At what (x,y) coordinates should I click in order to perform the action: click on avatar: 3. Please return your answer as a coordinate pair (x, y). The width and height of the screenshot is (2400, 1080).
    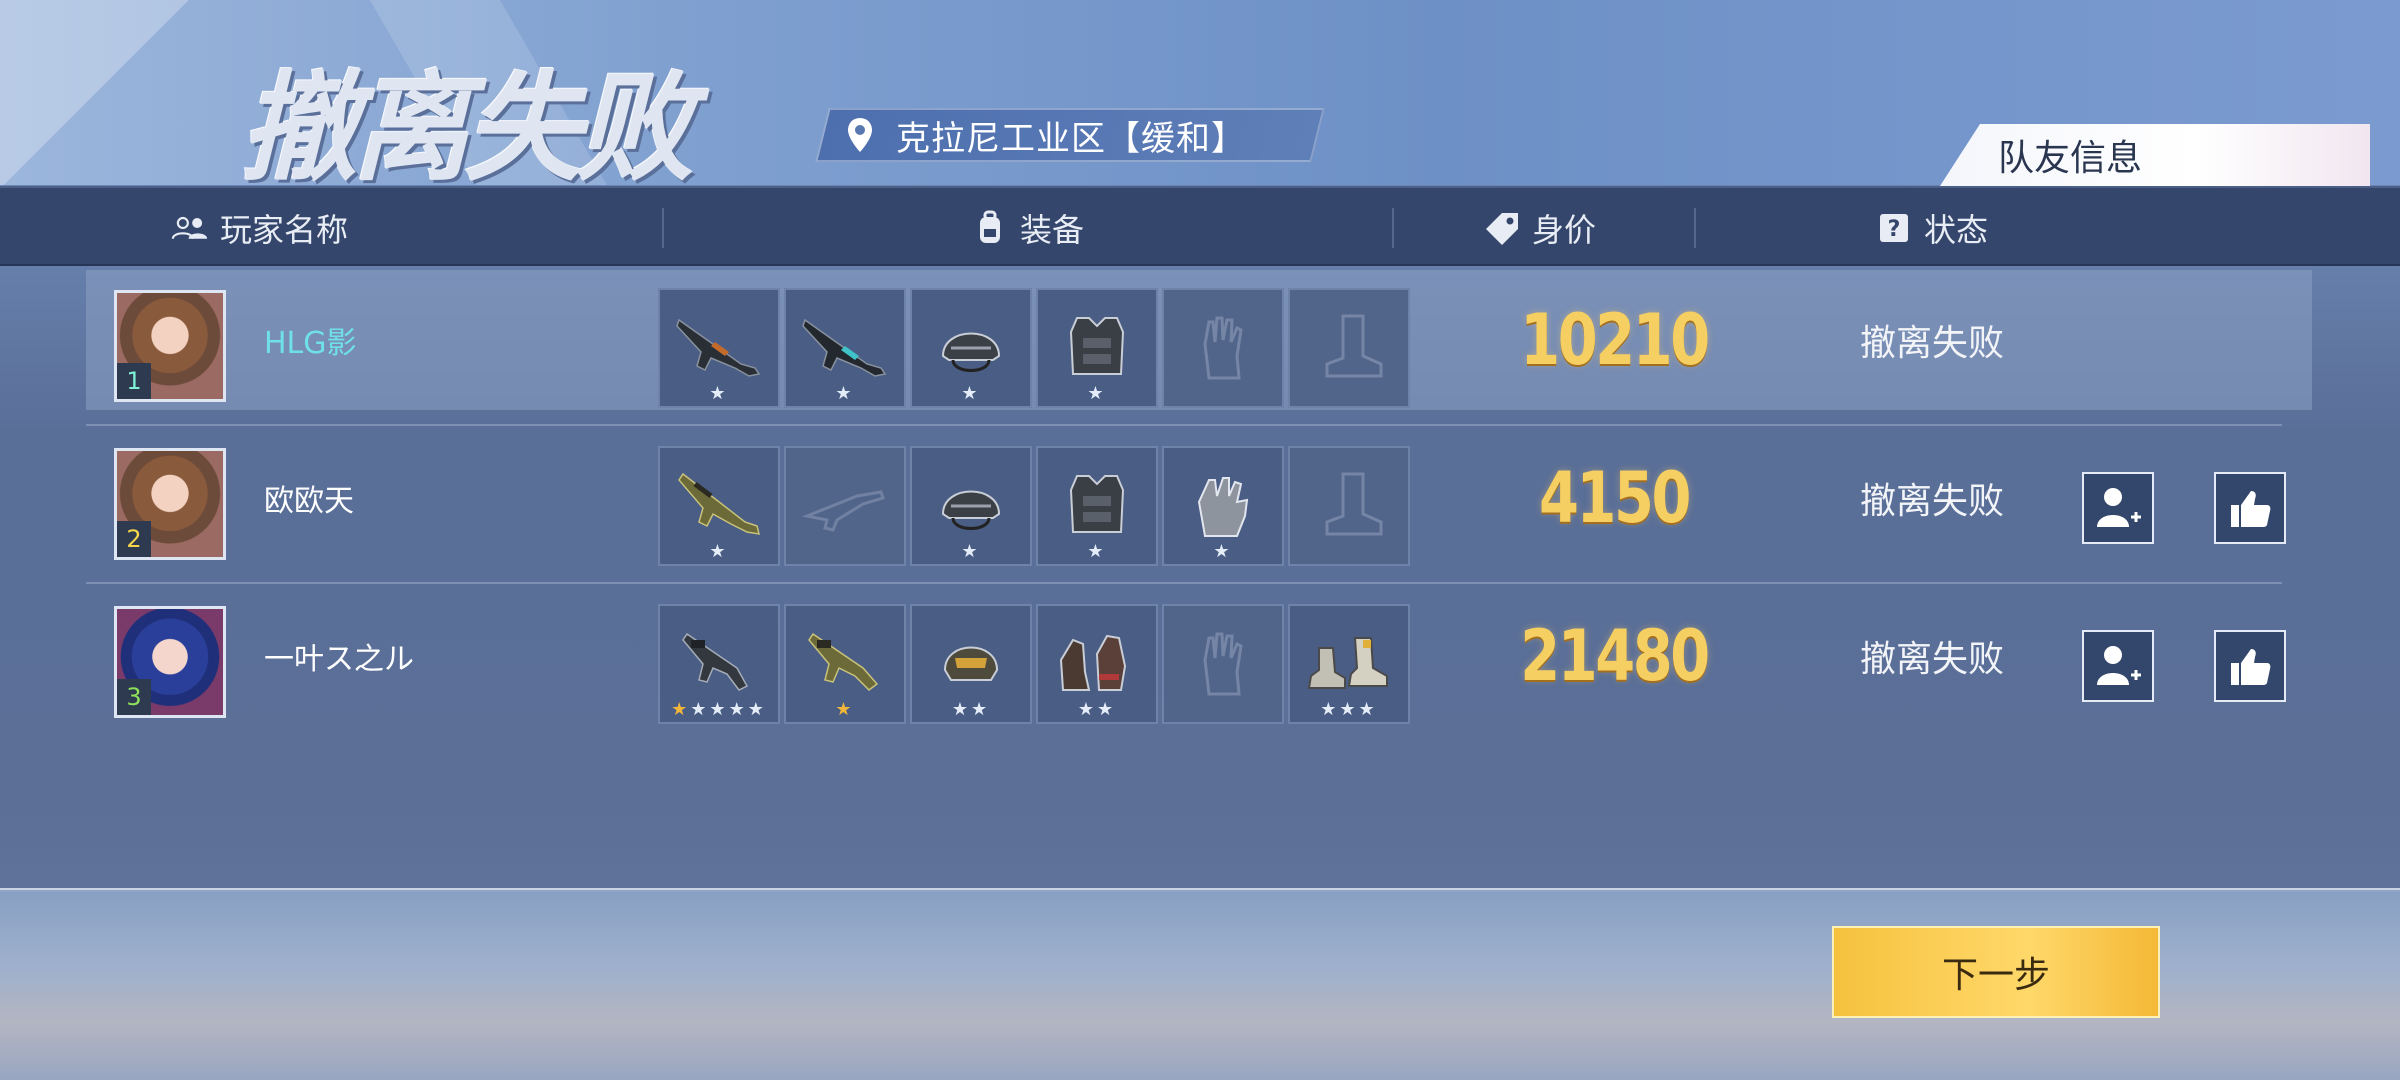
    Looking at the image, I should click on (170, 662).